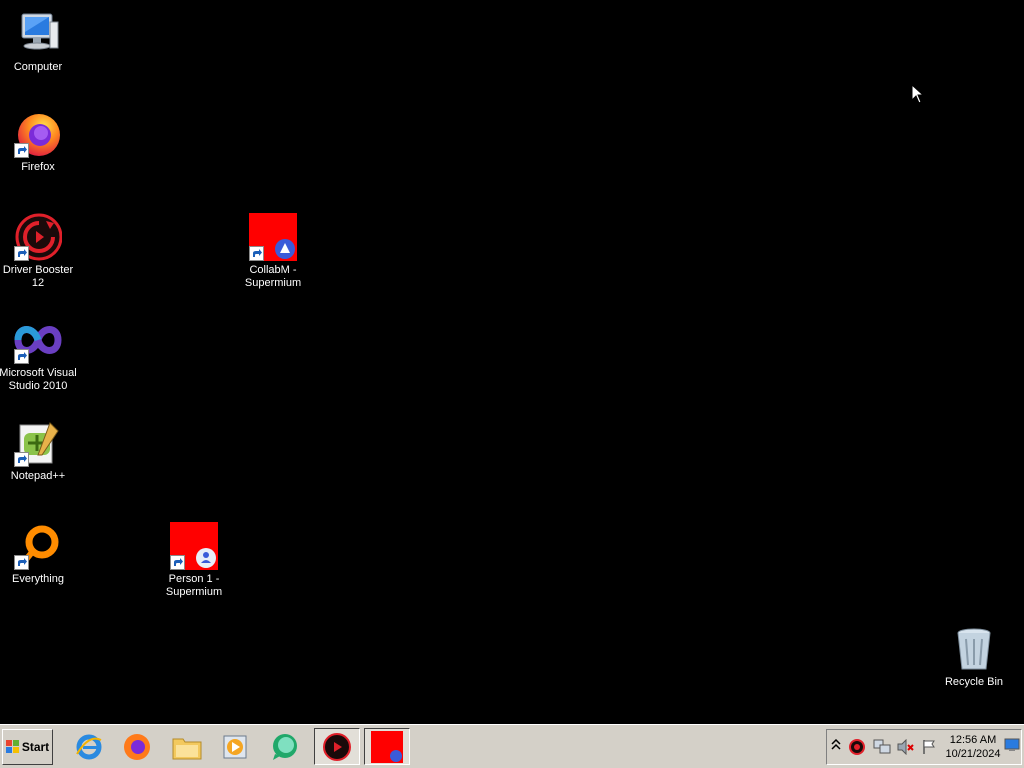 The height and width of the screenshot is (768, 1024). I want to click on desktop-icon-label: Everything, so click(38, 579).